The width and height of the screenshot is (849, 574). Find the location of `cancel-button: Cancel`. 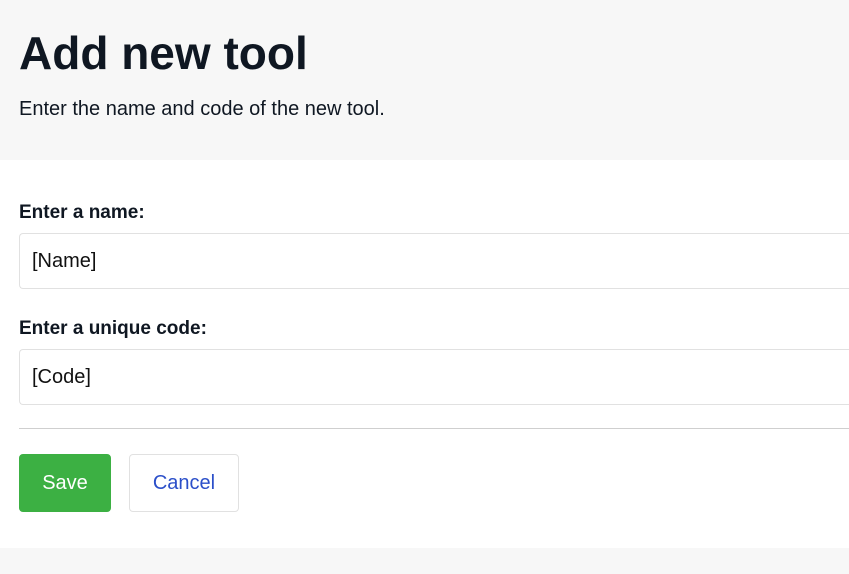

cancel-button: Cancel is located at coordinates (184, 483).